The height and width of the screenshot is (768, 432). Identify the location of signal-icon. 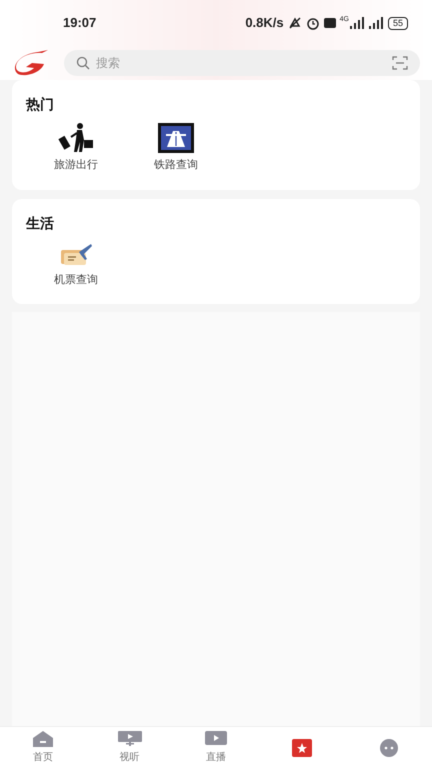
(367, 23).